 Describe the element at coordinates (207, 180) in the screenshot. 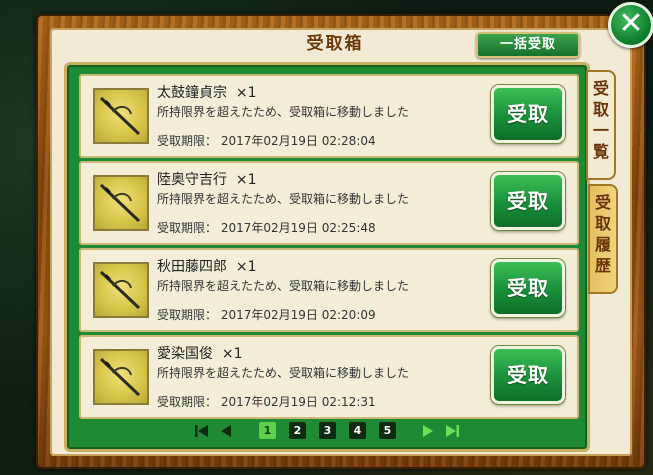

I see `item-name: 陸奥守吉行 ×1` at that location.